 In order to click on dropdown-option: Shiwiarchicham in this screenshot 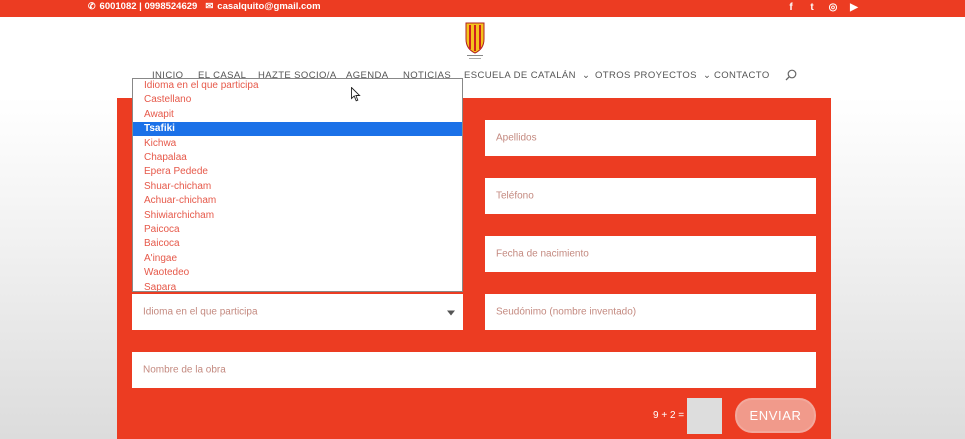, I will do `click(297, 216)`.